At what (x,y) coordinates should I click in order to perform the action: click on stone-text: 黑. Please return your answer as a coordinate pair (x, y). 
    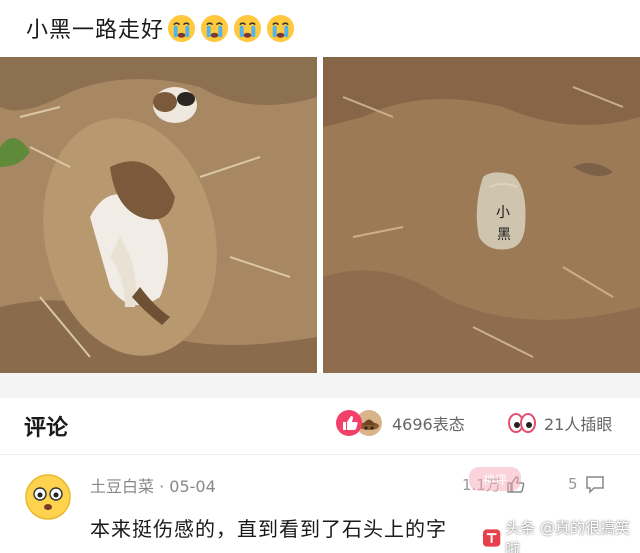
    Looking at the image, I should click on (504, 235).